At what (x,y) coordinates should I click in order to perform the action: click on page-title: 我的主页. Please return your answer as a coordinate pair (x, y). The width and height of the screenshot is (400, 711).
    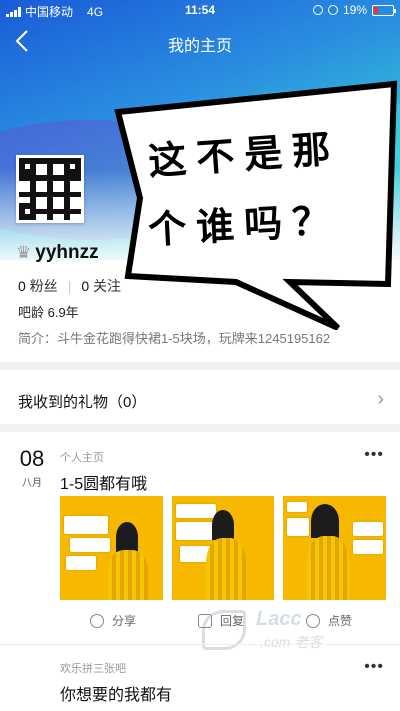
    Looking at the image, I should click on (199, 46).